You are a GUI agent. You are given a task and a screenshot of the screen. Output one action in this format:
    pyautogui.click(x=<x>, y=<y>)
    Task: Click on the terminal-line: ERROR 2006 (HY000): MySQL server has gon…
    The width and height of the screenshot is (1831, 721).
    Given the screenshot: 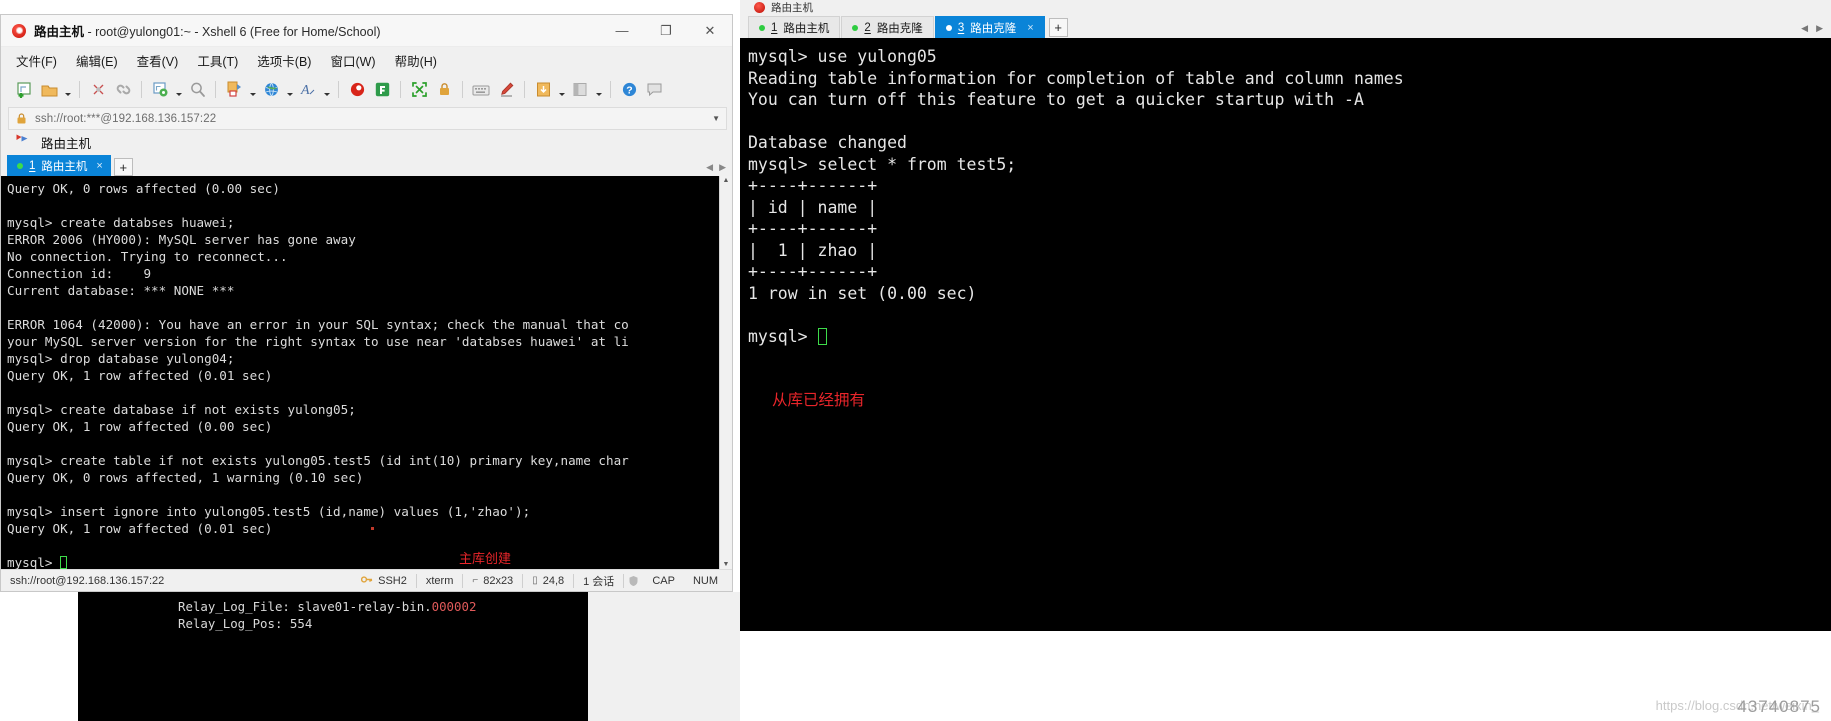 What is the action you would take?
    pyautogui.click(x=181, y=239)
    